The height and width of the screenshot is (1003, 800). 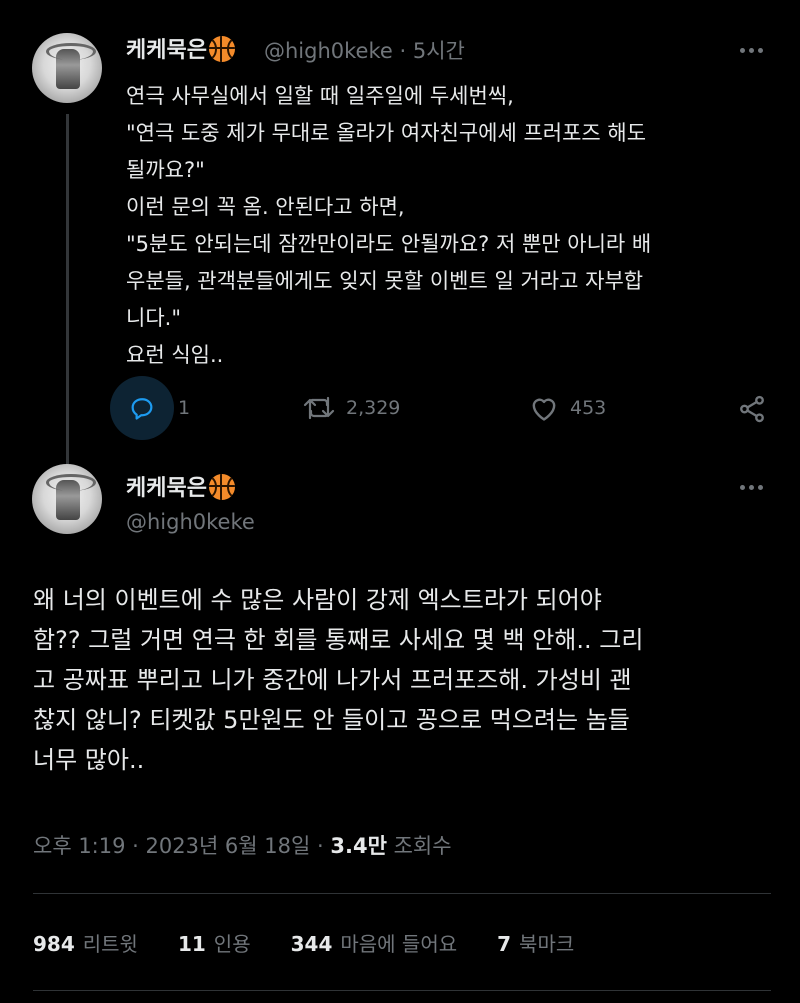 I want to click on bookmarks-stat: 7 북마크, so click(x=535, y=942).